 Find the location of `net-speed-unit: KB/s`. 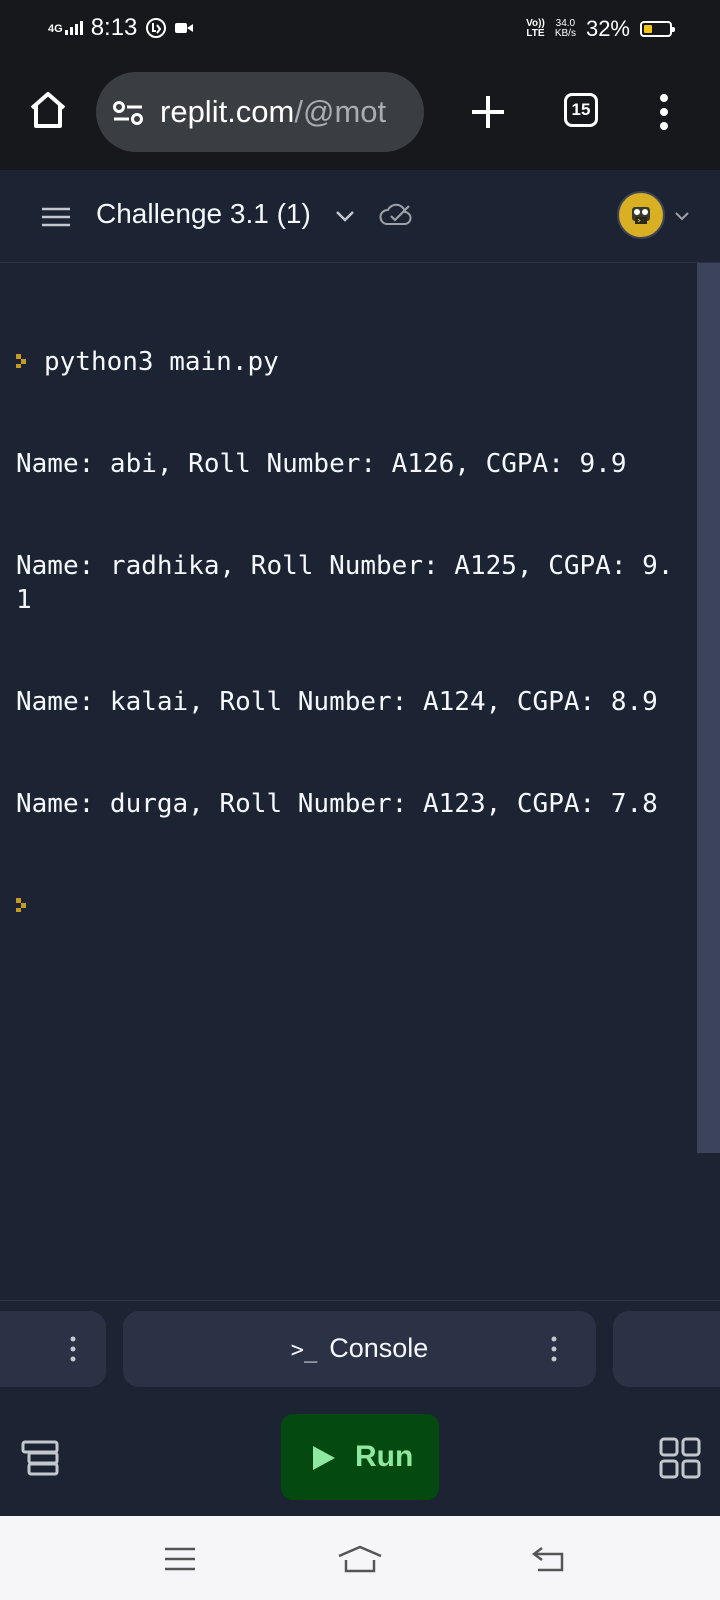

net-speed-unit: KB/s is located at coordinates (565, 33).